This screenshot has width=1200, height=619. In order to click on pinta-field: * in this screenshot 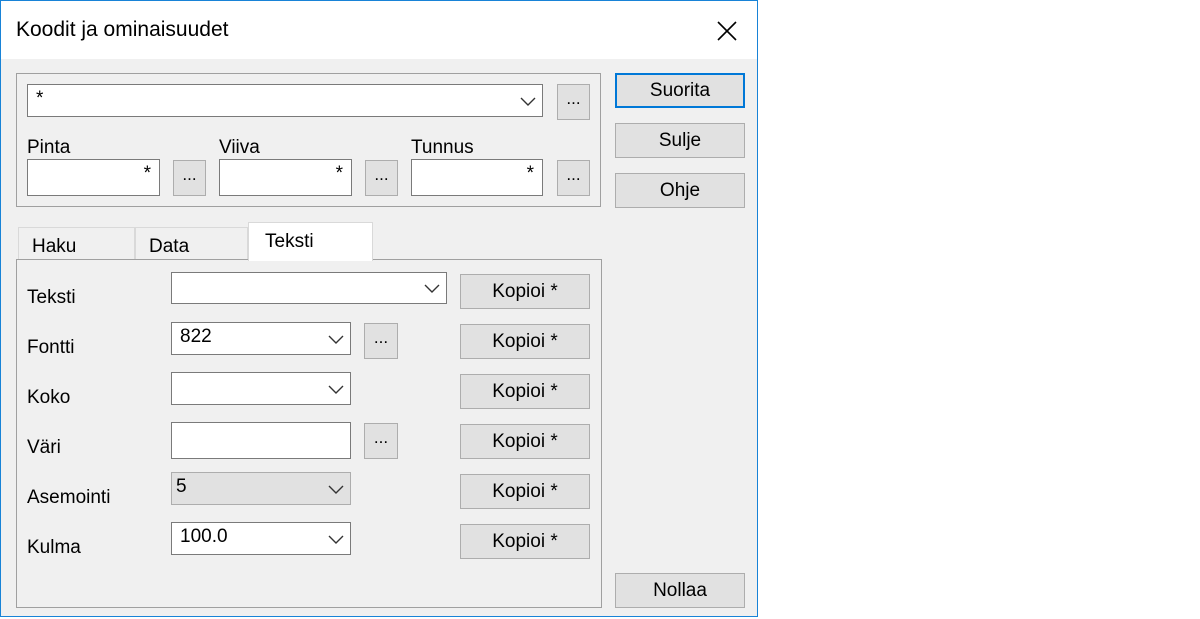, I will do `click(93, 177)`.